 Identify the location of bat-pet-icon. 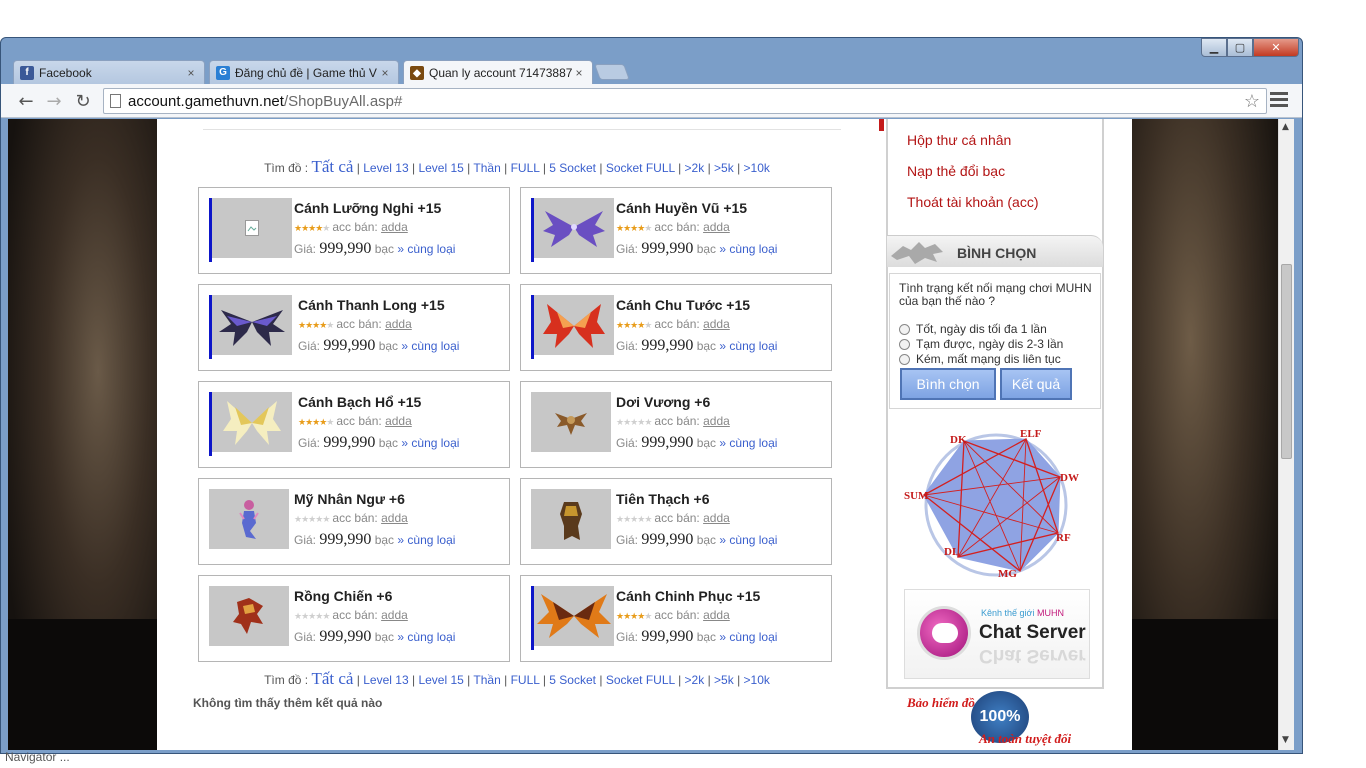
(571, 422).